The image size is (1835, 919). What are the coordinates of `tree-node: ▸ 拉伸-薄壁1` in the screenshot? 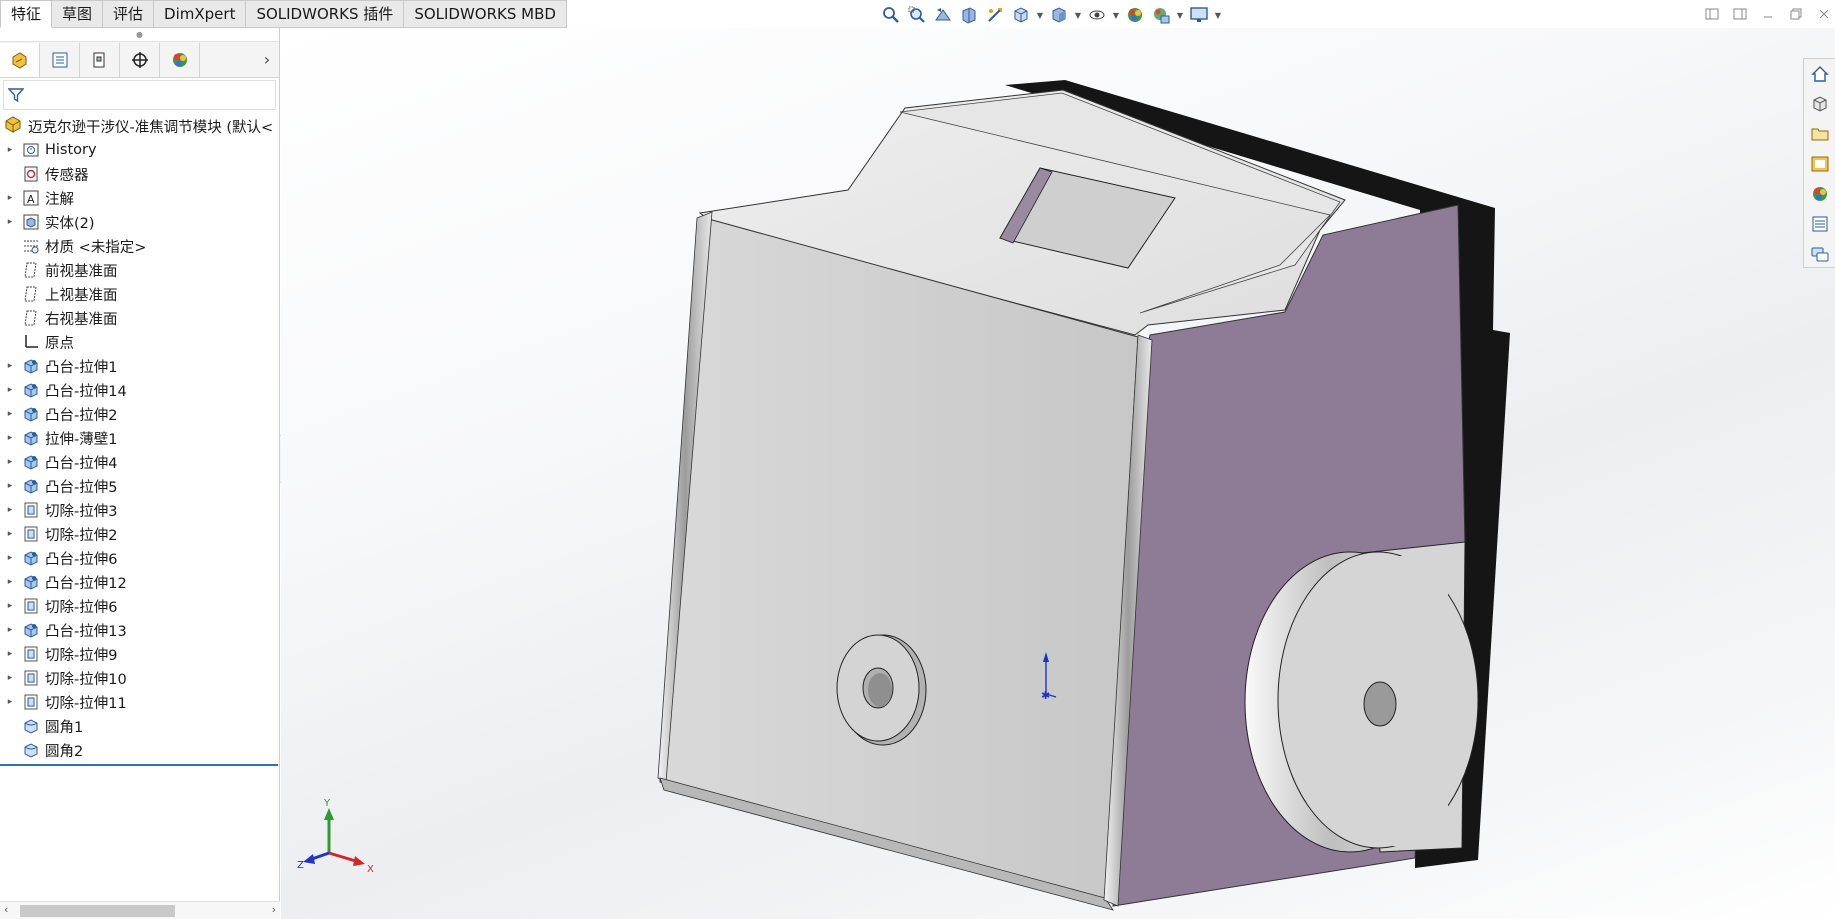 It's located at (139, 438).